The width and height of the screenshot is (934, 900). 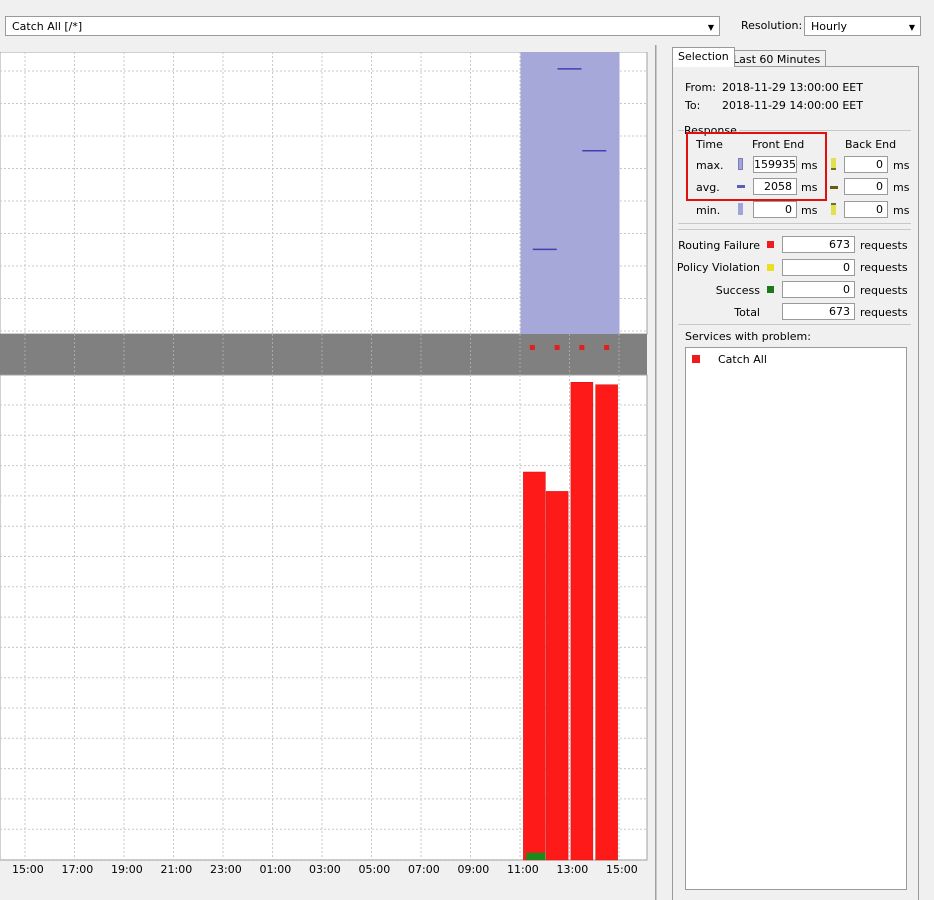 What do you see at coordinates (275, 869) in the screenshot?
I see `x-tick-label: 01:00` at bounding box center [275, 869].